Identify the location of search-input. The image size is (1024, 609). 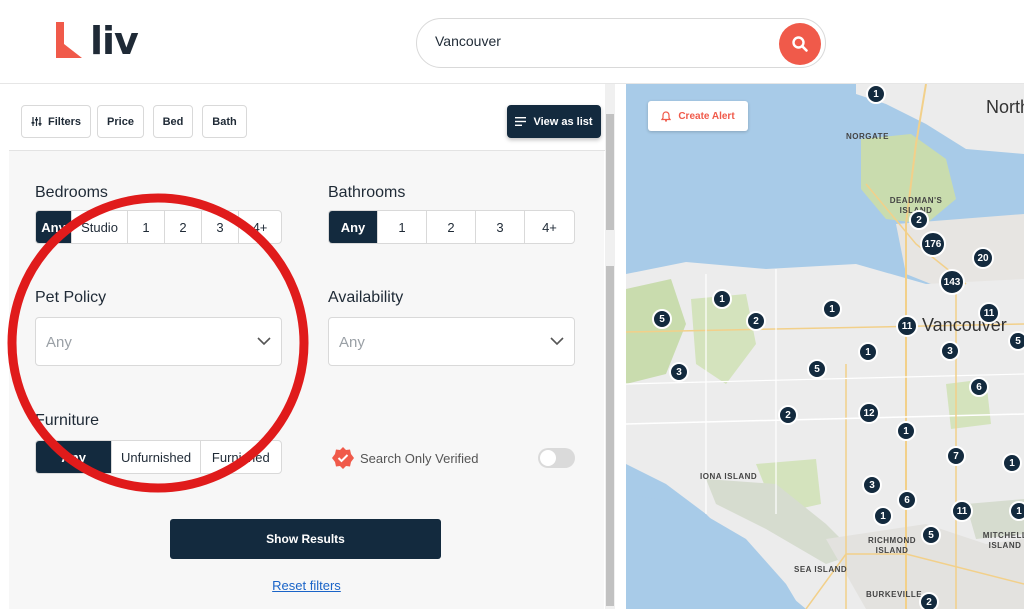
(595, 41).